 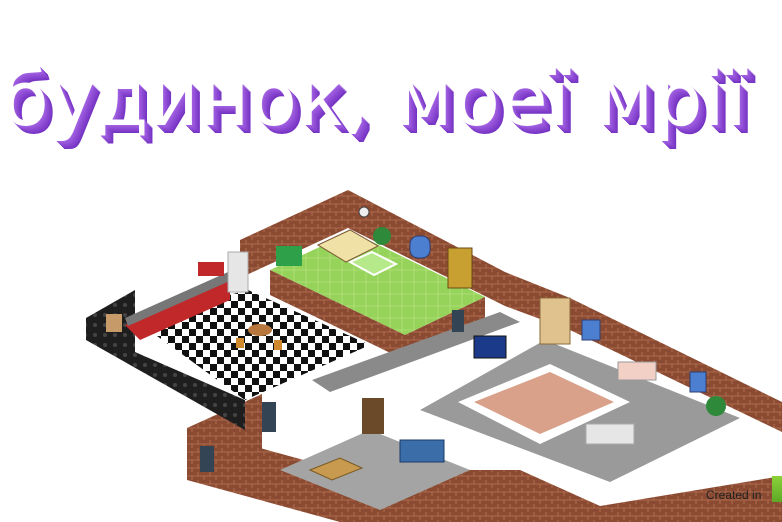 What do you see at coordinates (591, 330) in the screenshot?
I see `living-room-window` at bounding box center [591, 330].